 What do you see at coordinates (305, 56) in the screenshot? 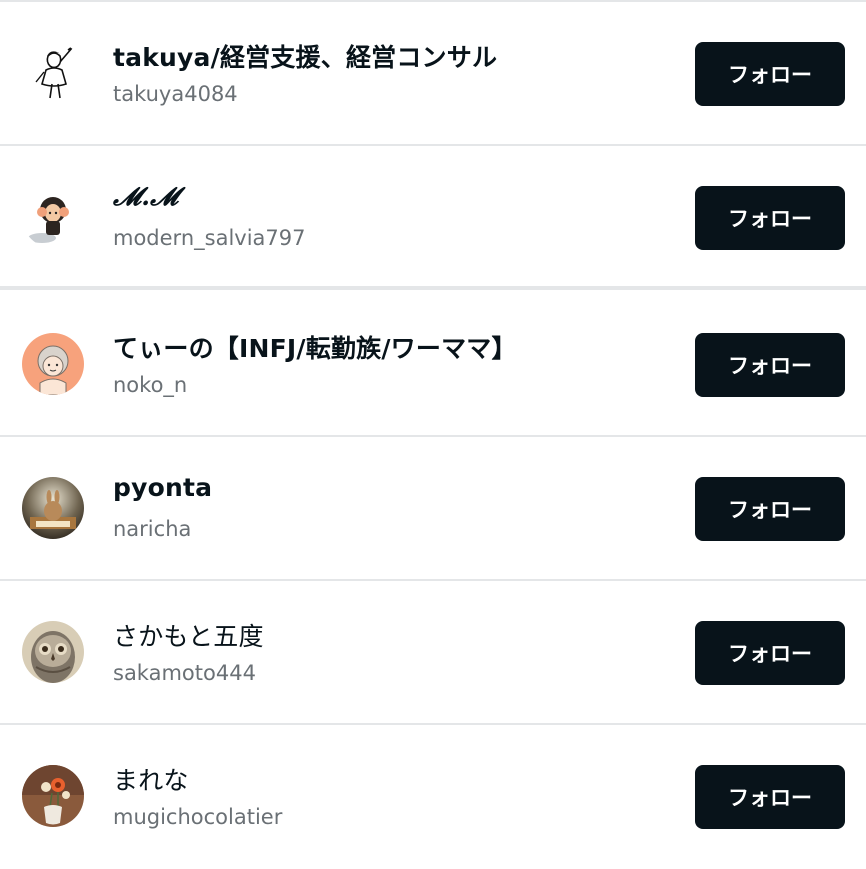
I see `user-display-name: takuya/経営支援、経営コンサル` at bounding box center [305, 56].